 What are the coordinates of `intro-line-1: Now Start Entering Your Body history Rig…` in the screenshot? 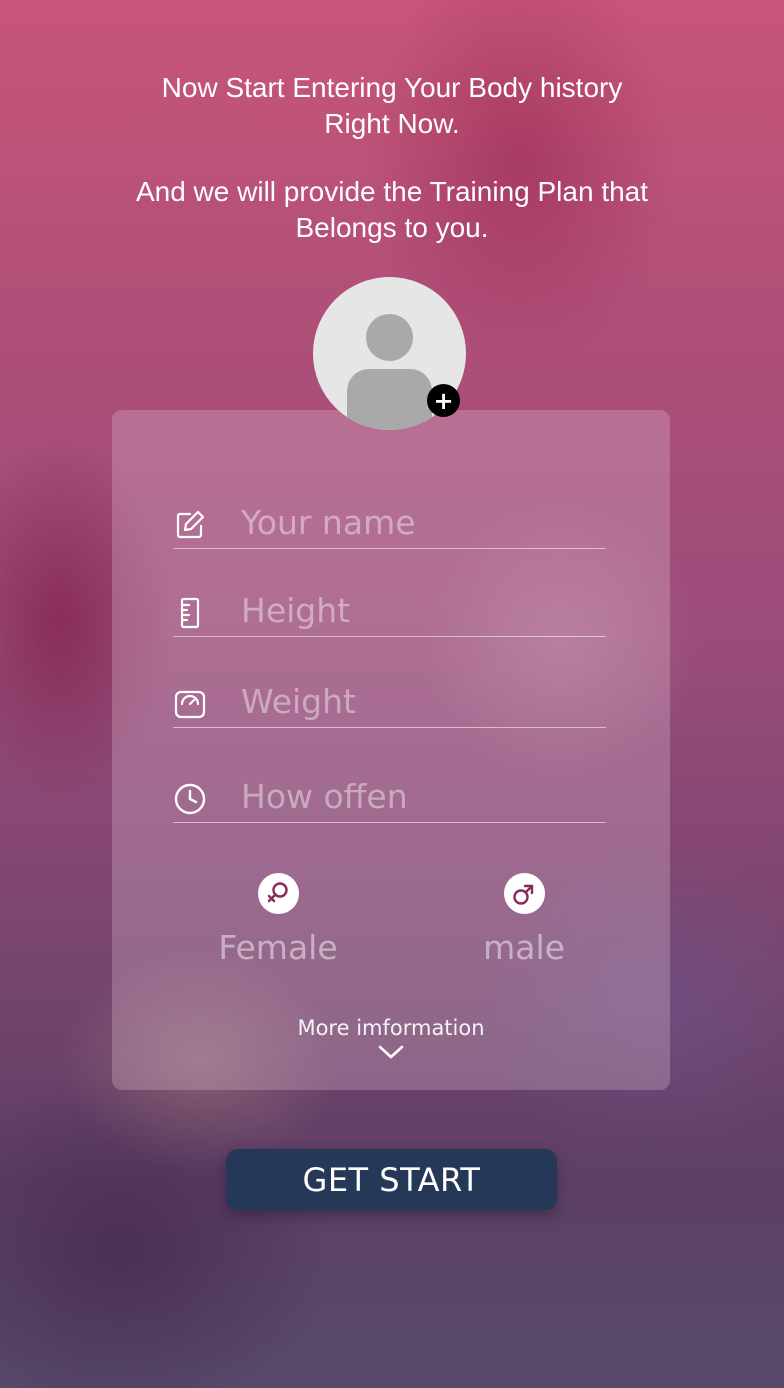 It's located at (392, 105).